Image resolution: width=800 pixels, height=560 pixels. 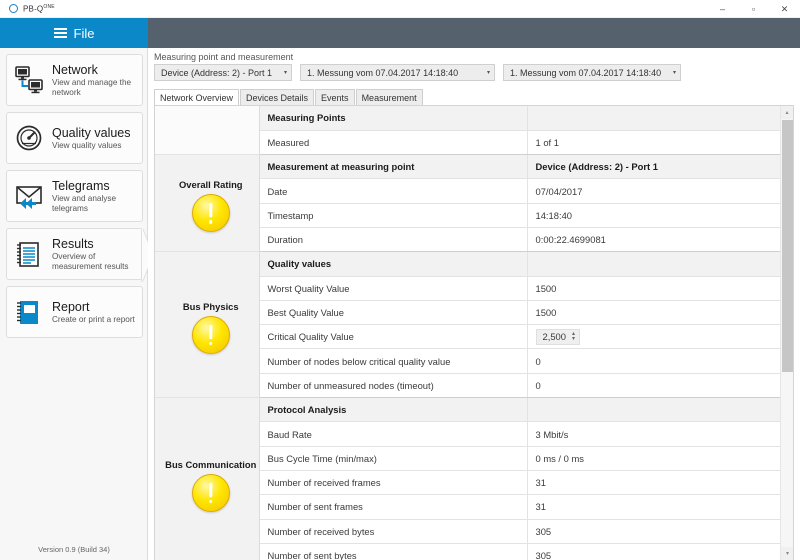 I want to click on row-value: 1 of 1, so click(x=653, y=143).